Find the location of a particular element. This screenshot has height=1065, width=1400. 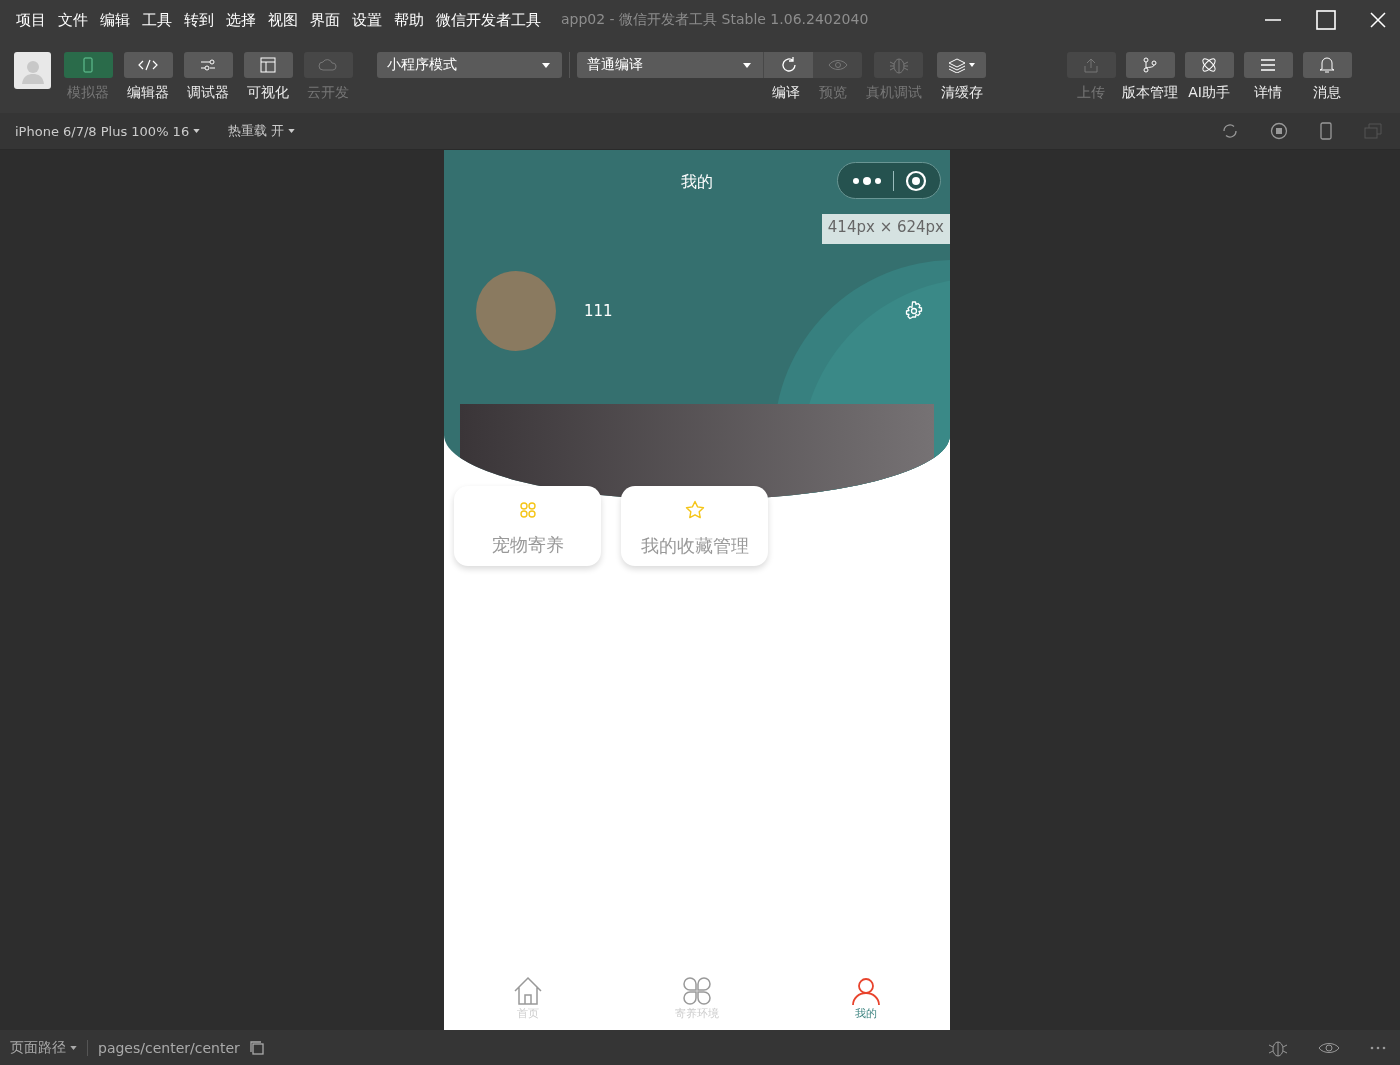

toolbar-label: 消息 is located at coordinates (1327, 93).